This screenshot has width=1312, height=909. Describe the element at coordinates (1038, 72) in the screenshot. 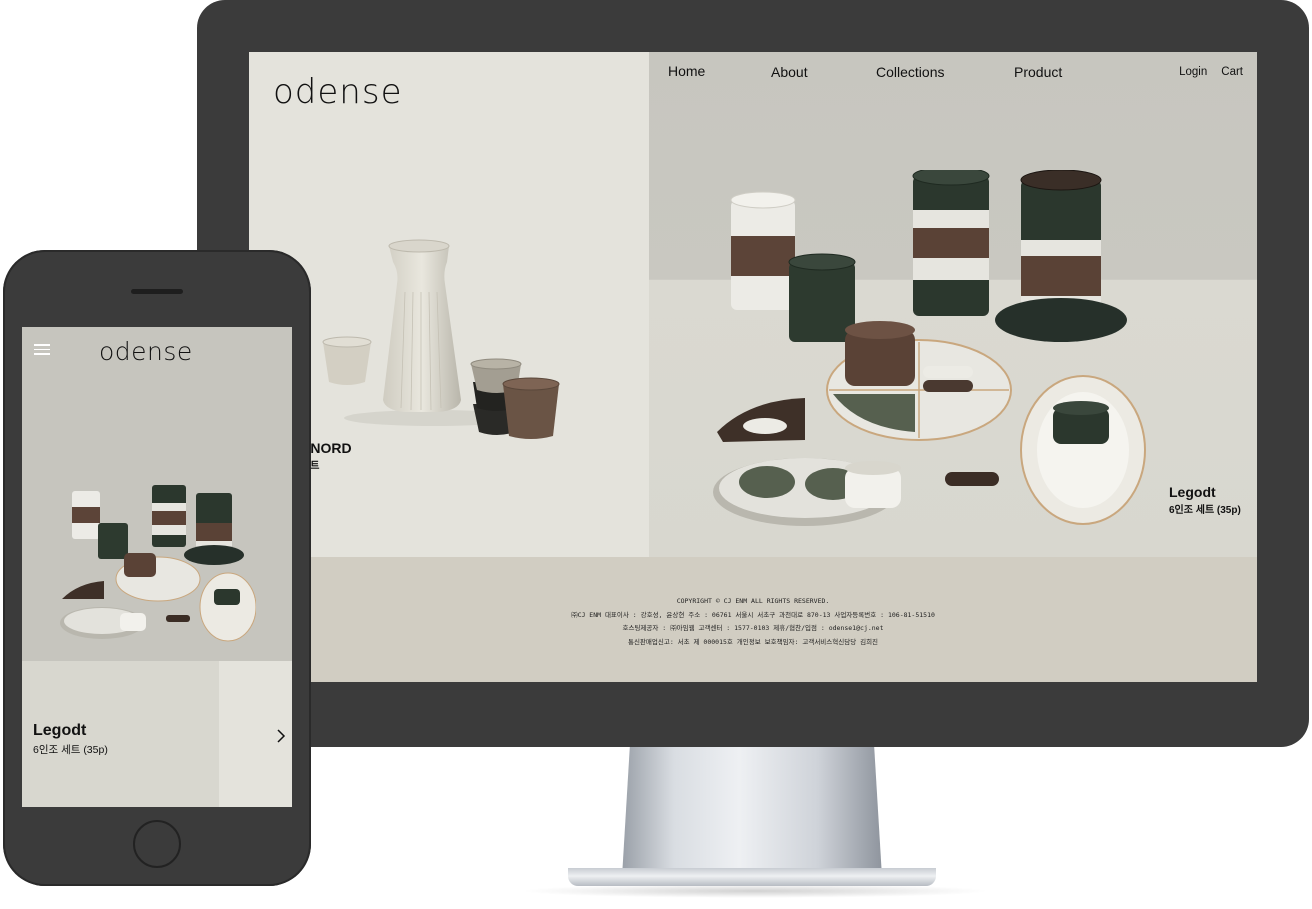

I see `nav-product: Product` at that location.